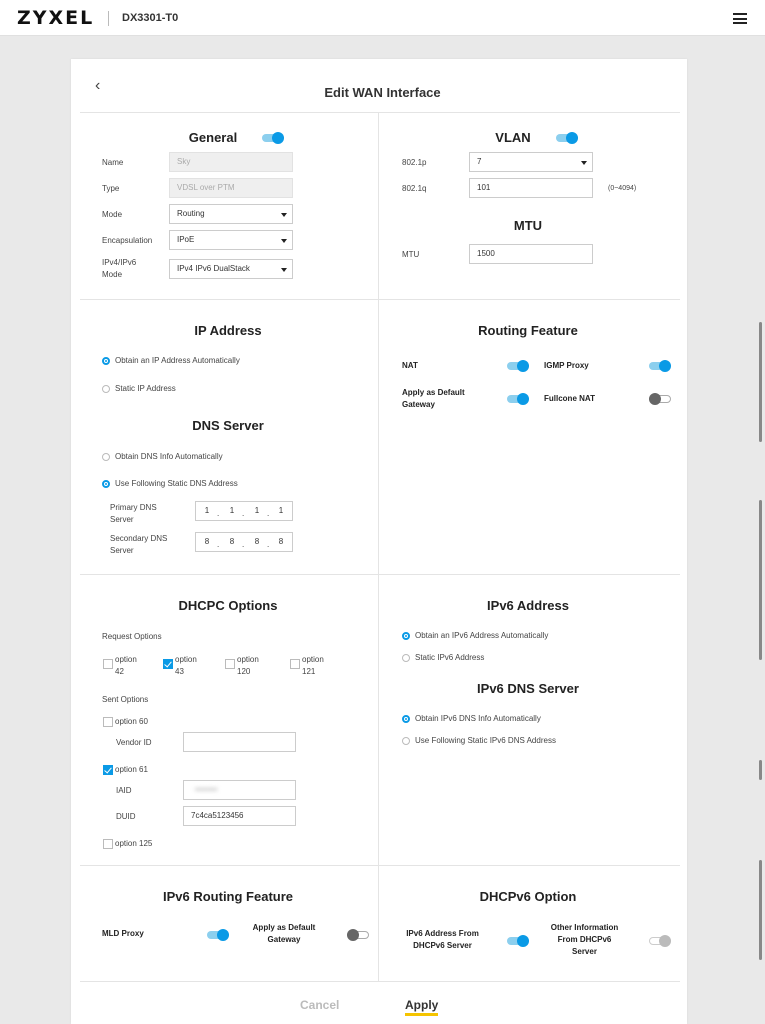 The height and width of the screenshot is (1024, 765). Describe the element at coordinates (414, 188) in the screenshot. I see `vlan-q-label: 802.1q` at that location.